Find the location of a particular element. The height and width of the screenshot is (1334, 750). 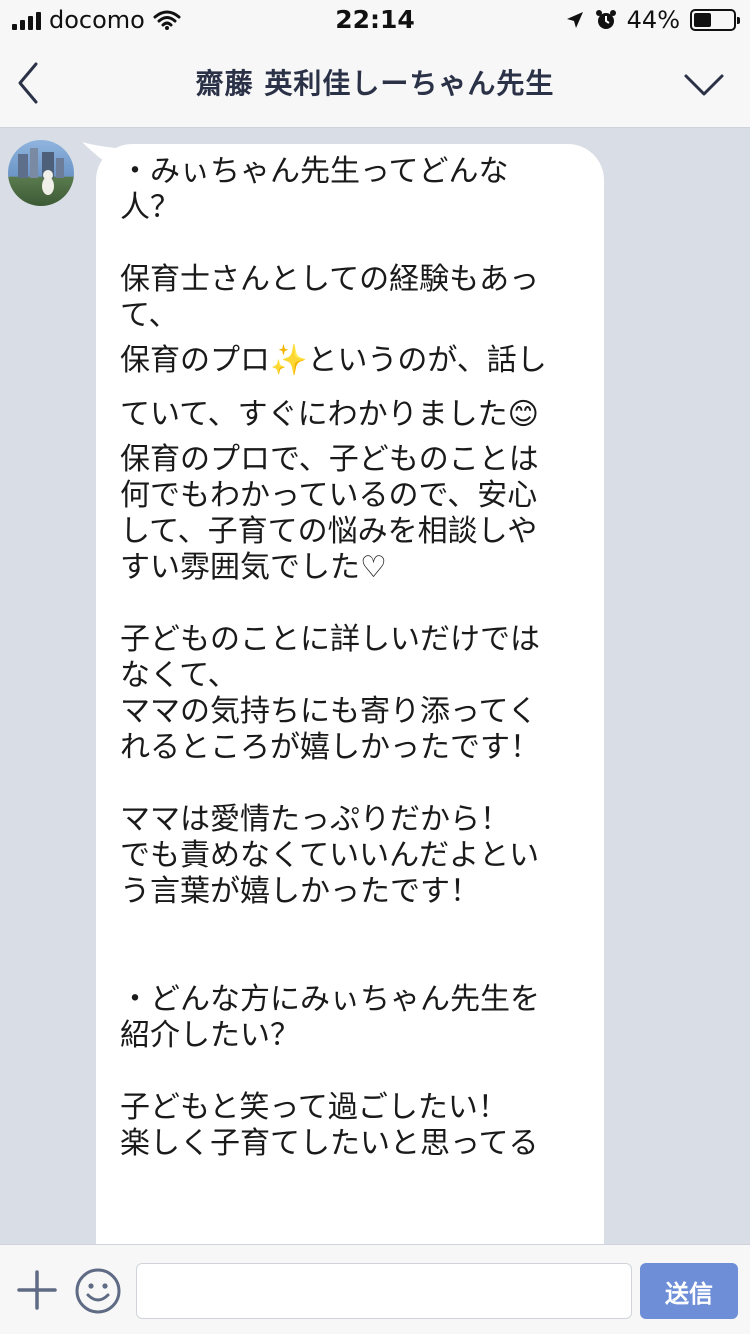

message-line: ママの気持ちにも寄り添ってく is located at coordinates (329, 711).